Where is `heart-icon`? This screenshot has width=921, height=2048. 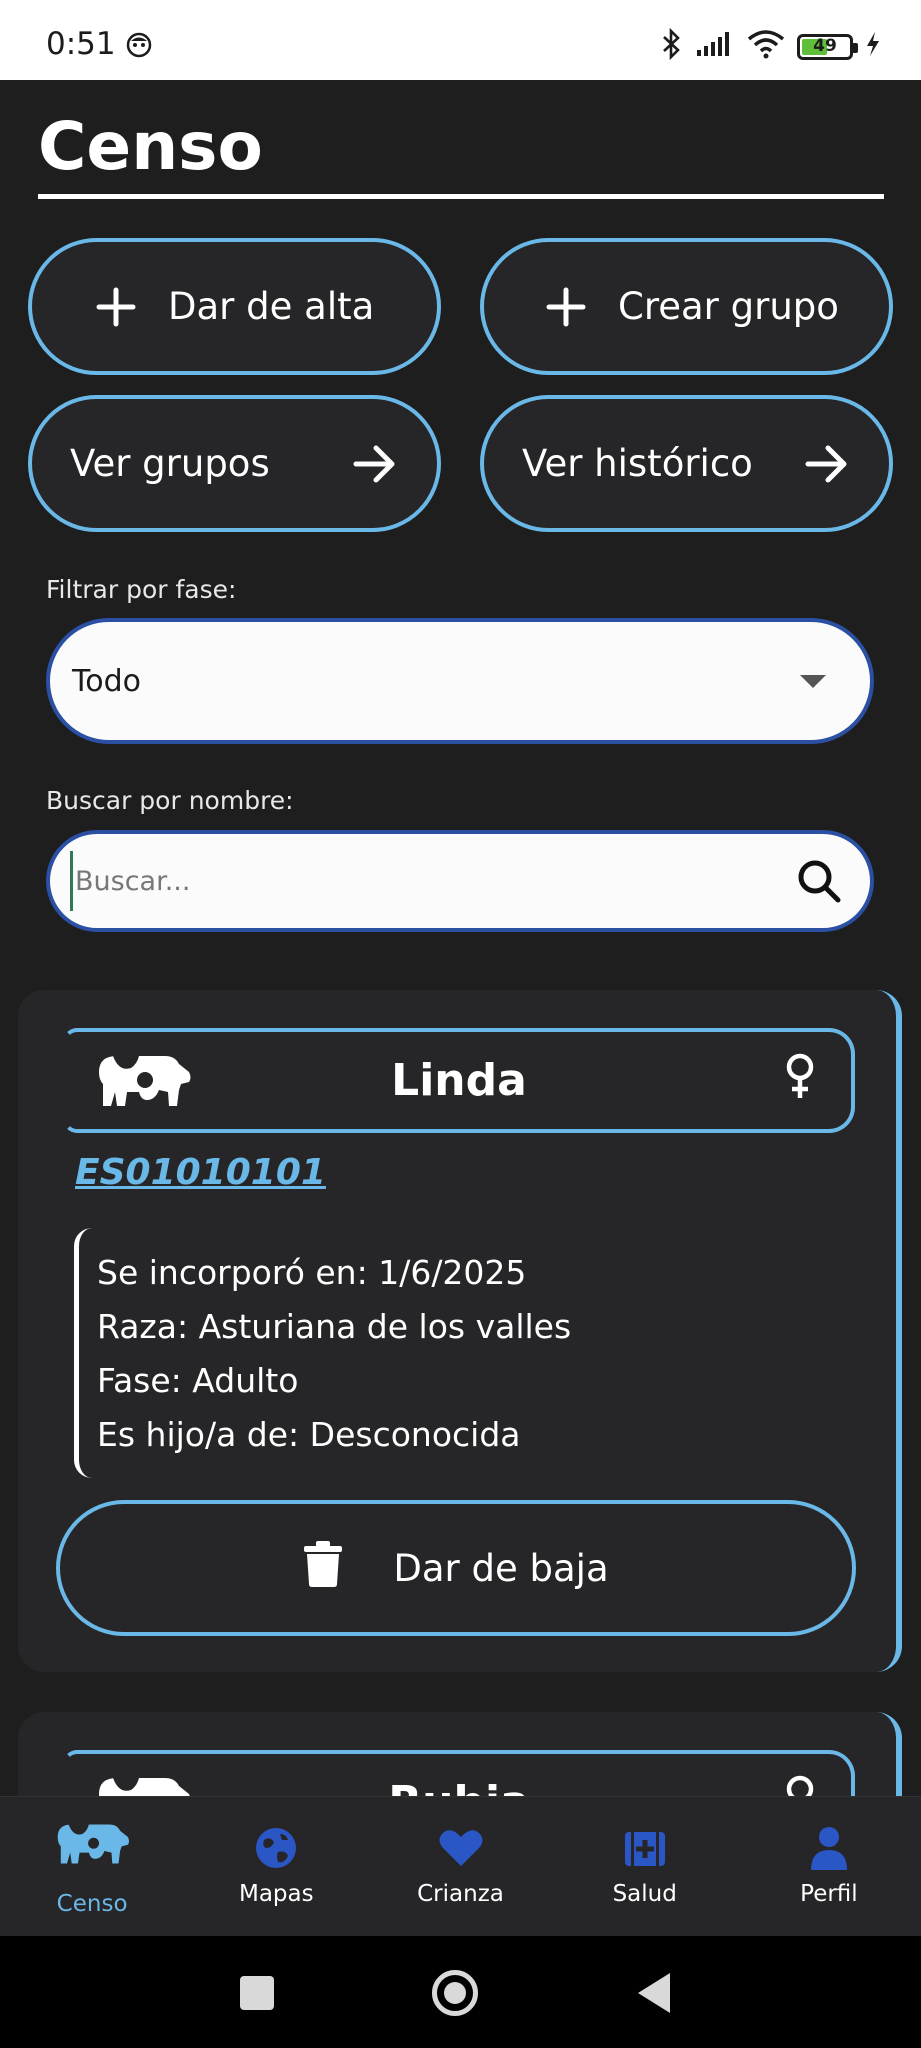 heart-icon is located at coordinates (461, 1848).